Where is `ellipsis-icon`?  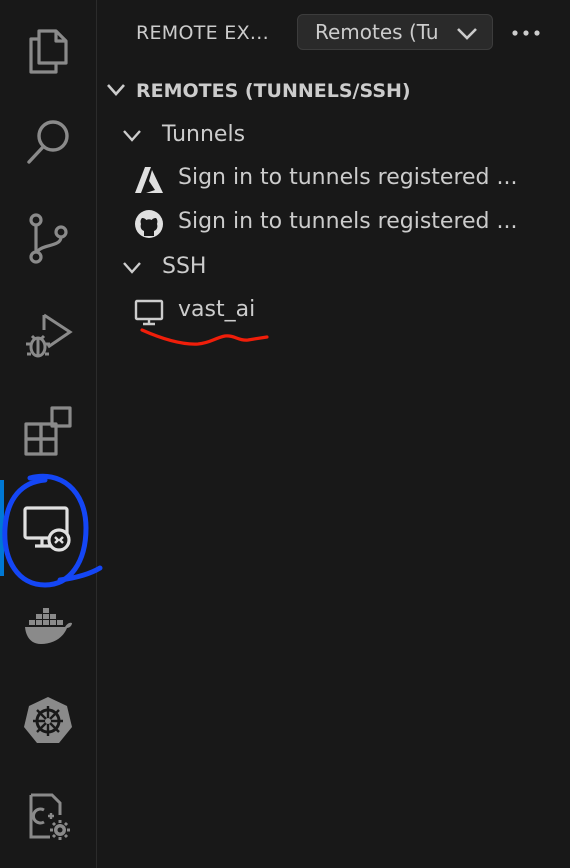
ellipsis-icon is located at coordinates (526, 33).